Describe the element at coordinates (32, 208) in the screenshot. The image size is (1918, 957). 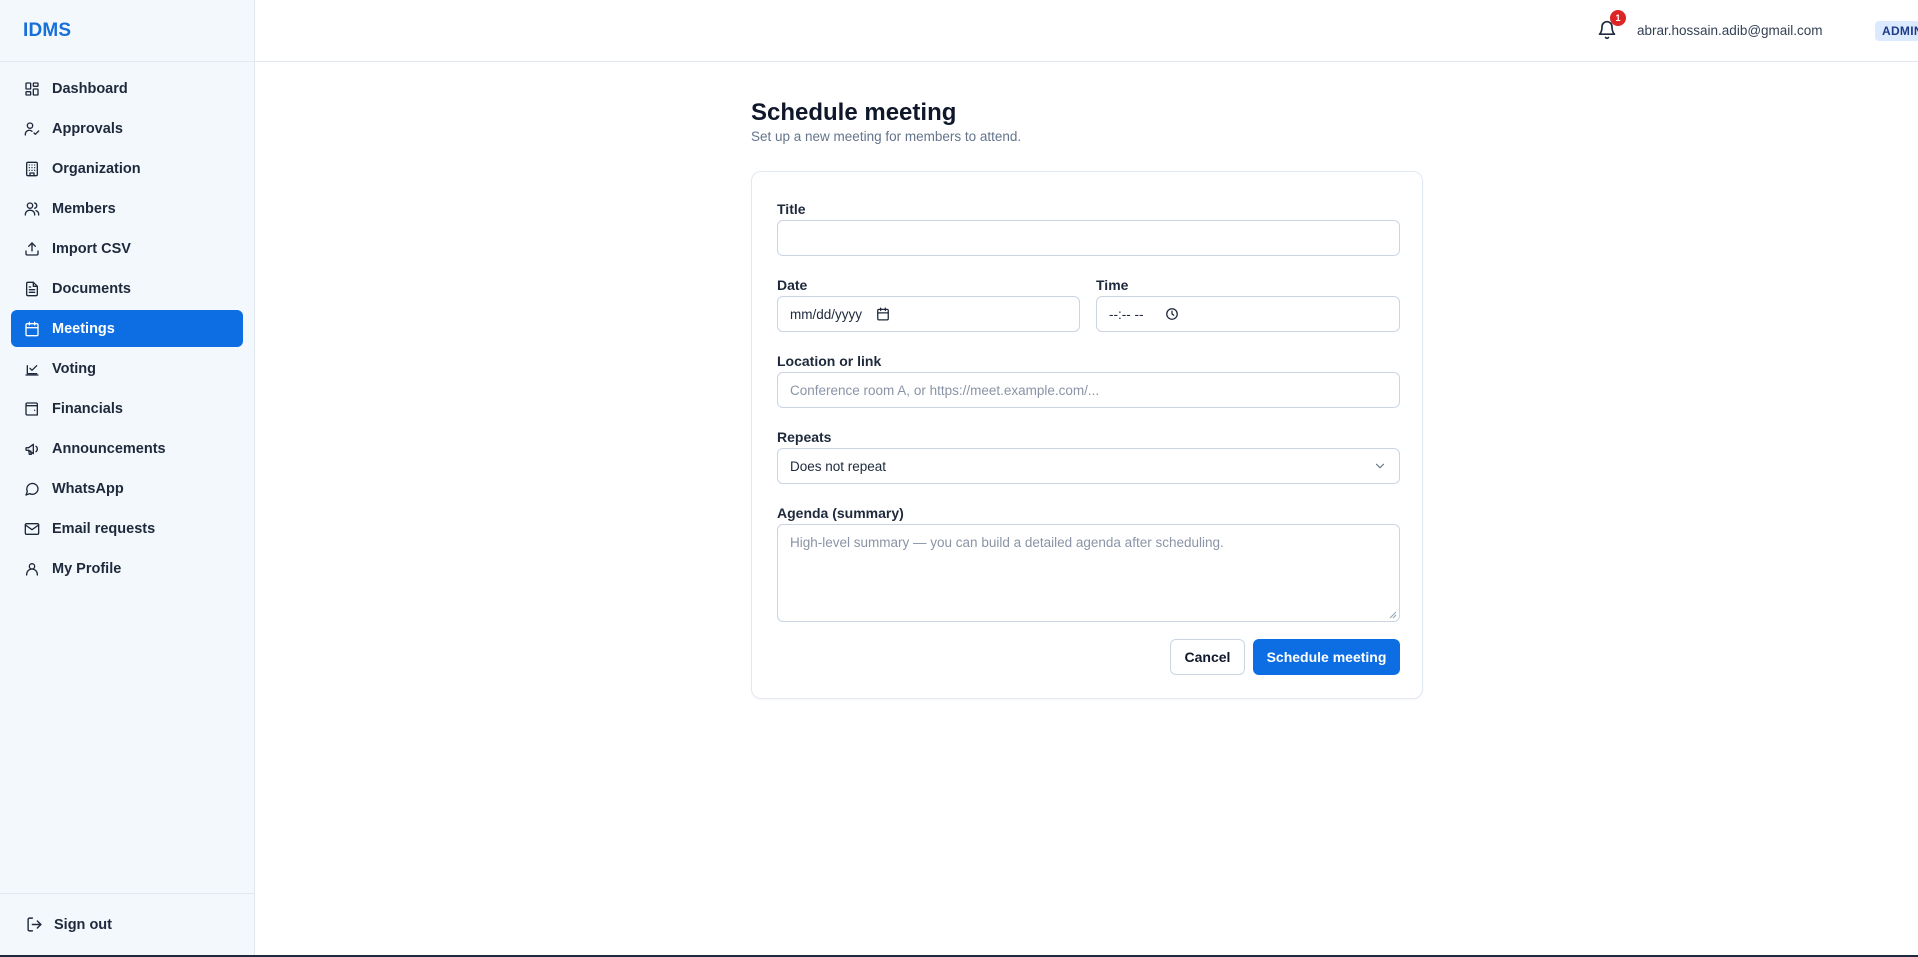
I see `users-icon` at that location.